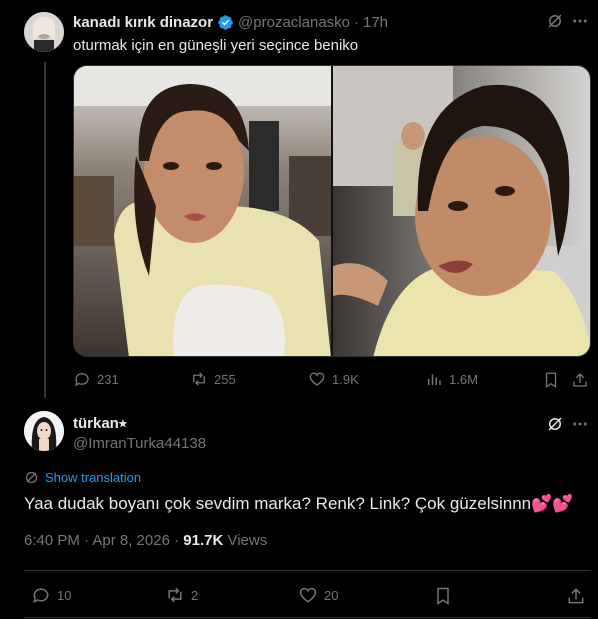 This screenshot has height=619, width=598. What do you see at coordinates (375, 22) in the screenshot?
I see `original-timestamp: 17h` at bounding box center [375, 22].